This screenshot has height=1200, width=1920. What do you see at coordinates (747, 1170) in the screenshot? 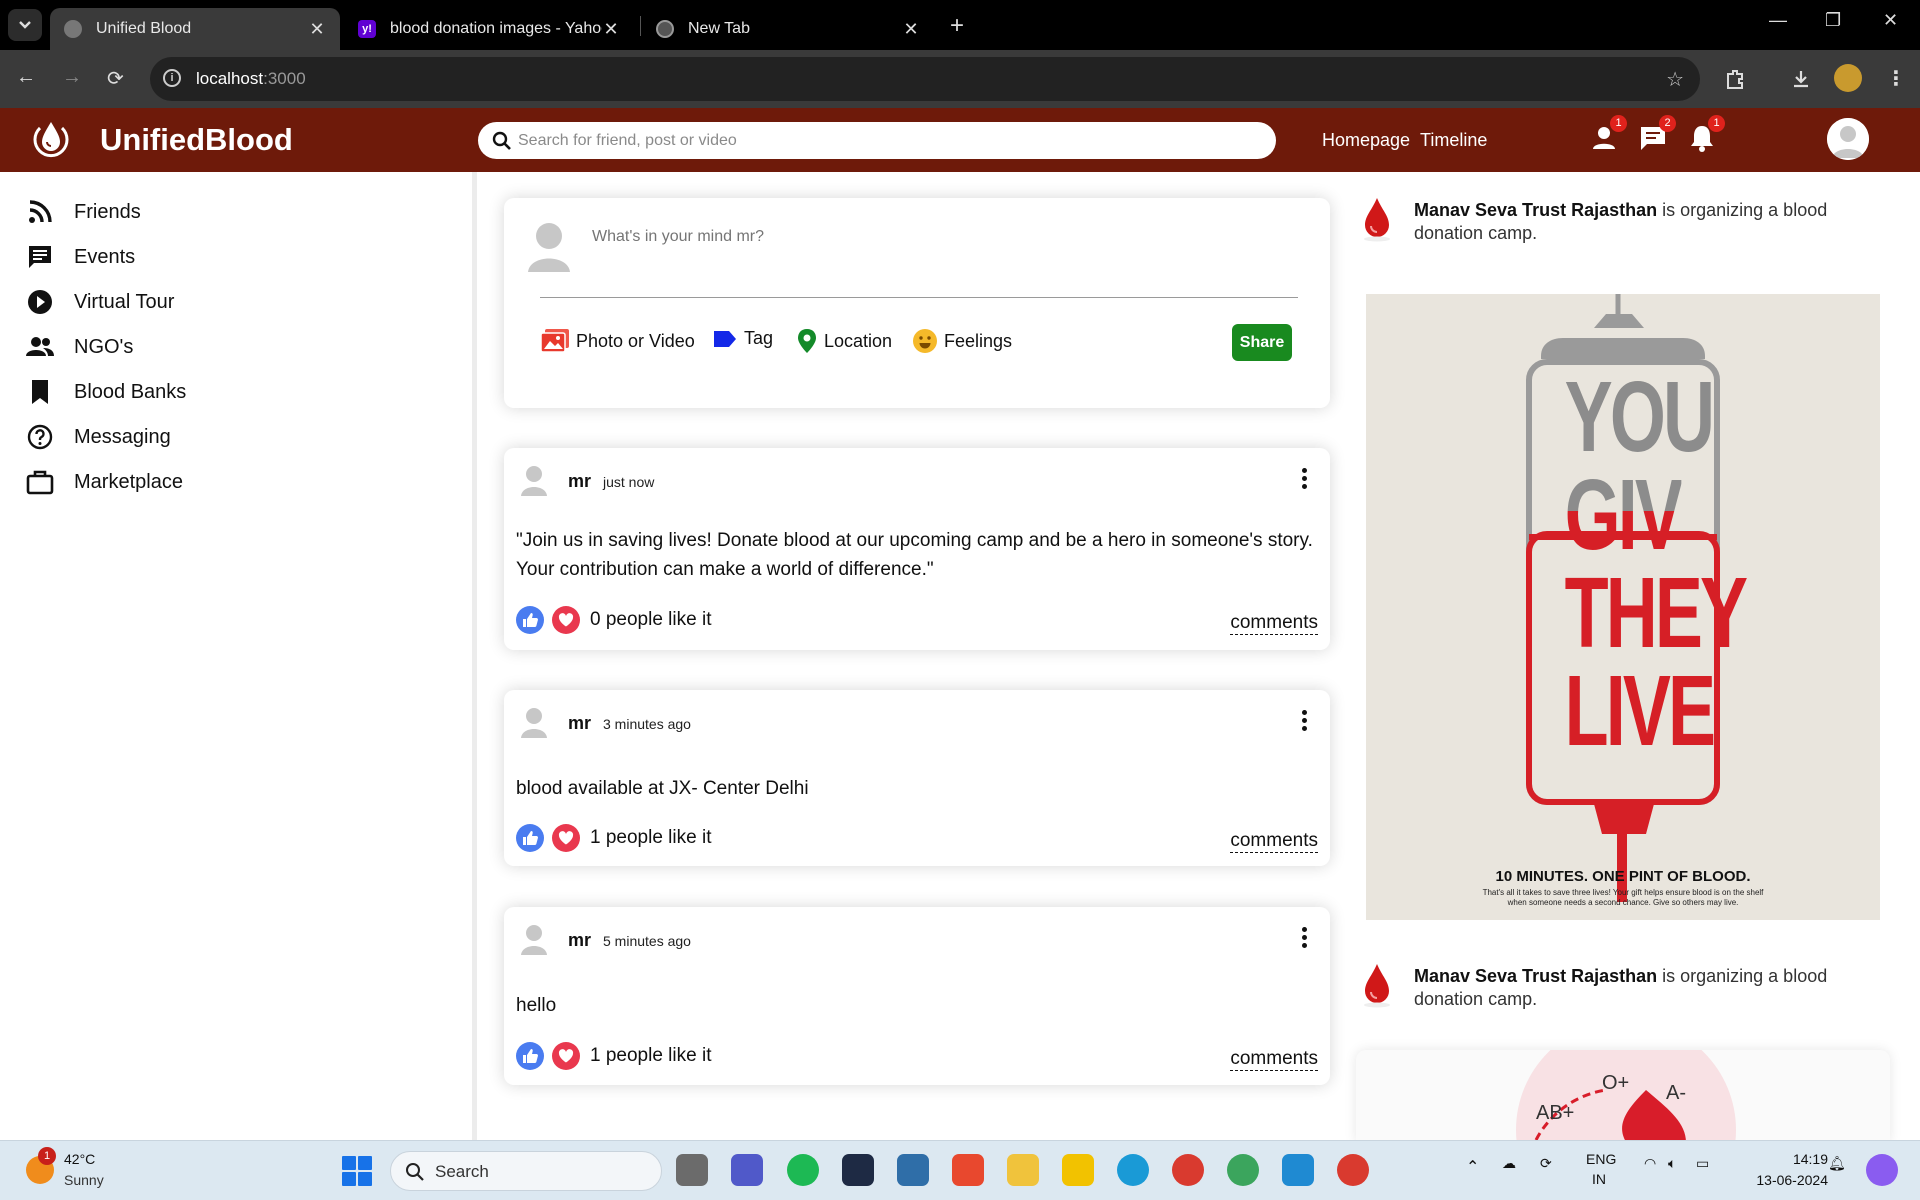
I see `teams-icon` at bounding box center [747, 1170].